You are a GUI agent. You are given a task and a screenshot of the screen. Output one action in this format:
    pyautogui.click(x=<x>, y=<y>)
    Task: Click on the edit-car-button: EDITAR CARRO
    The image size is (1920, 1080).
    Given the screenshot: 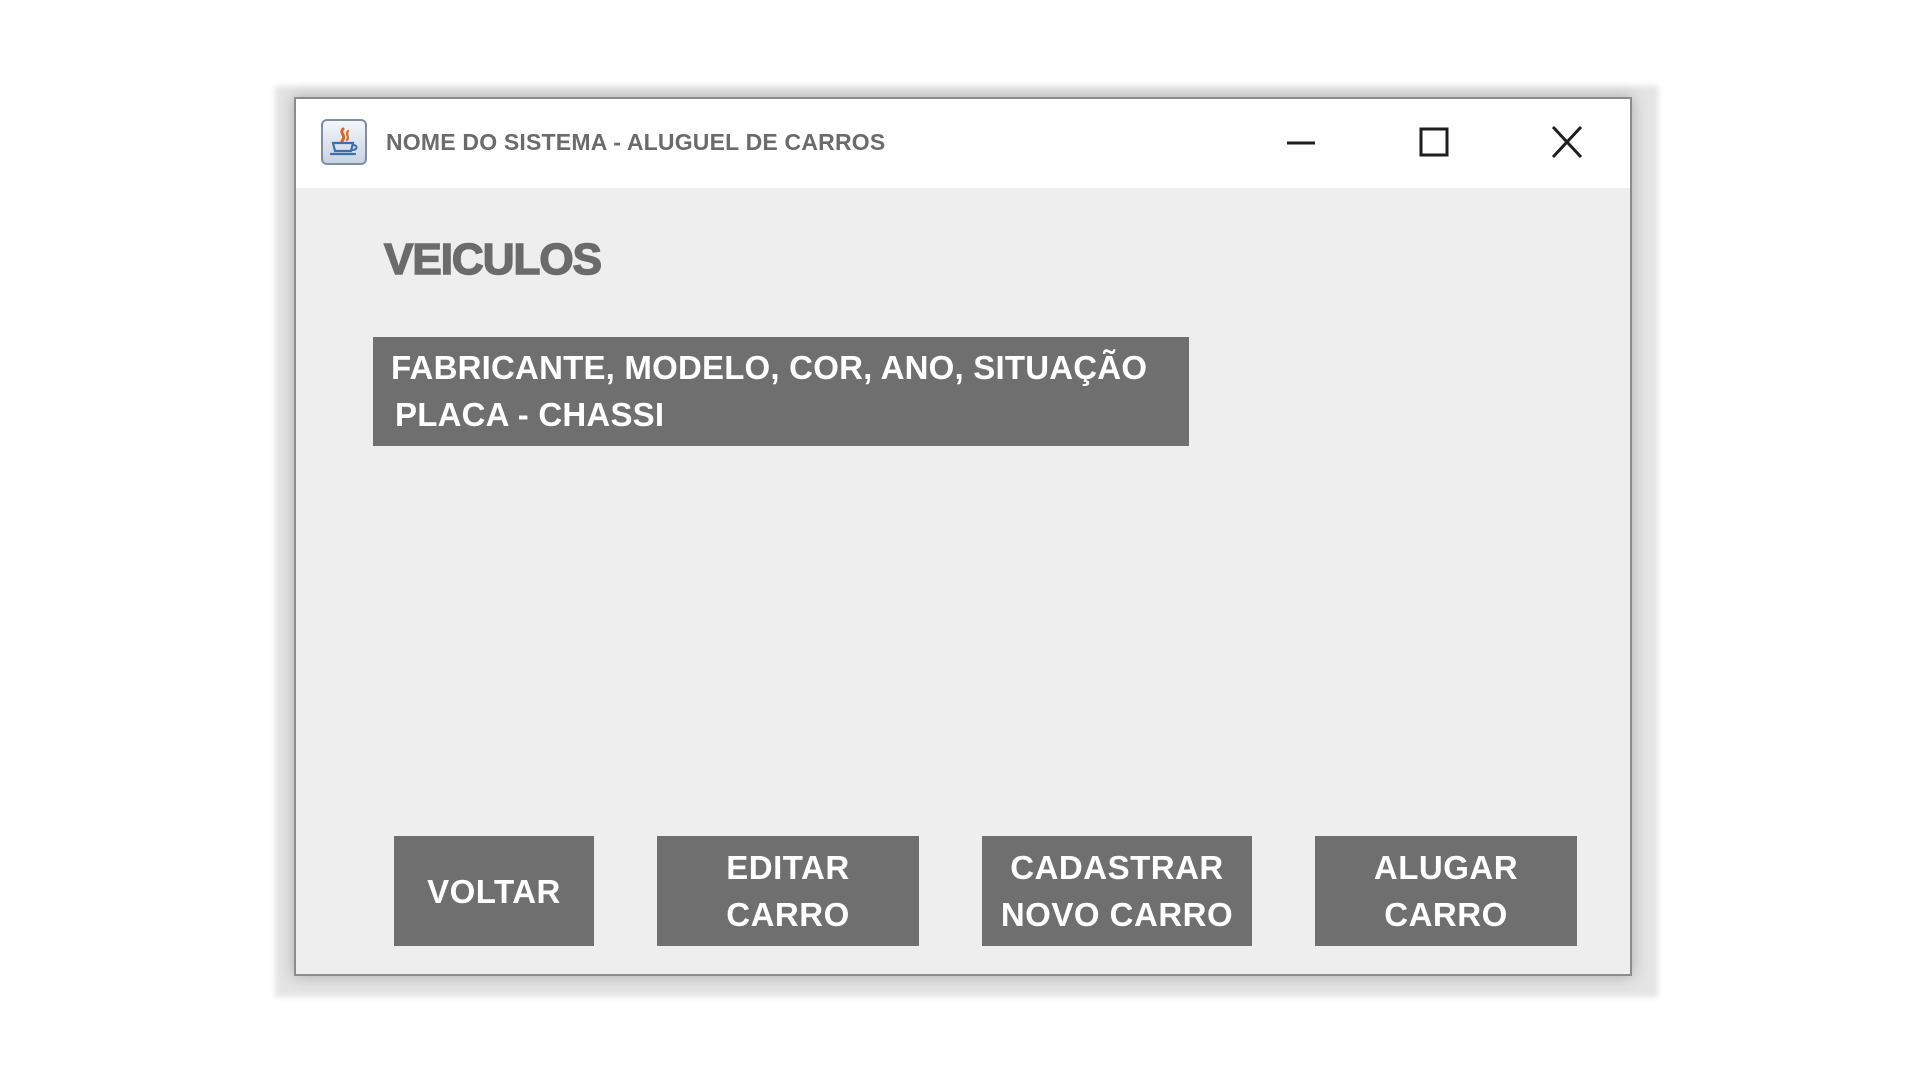 What is the action you would take?
    pyautogui.click(x=788, y=891)
    